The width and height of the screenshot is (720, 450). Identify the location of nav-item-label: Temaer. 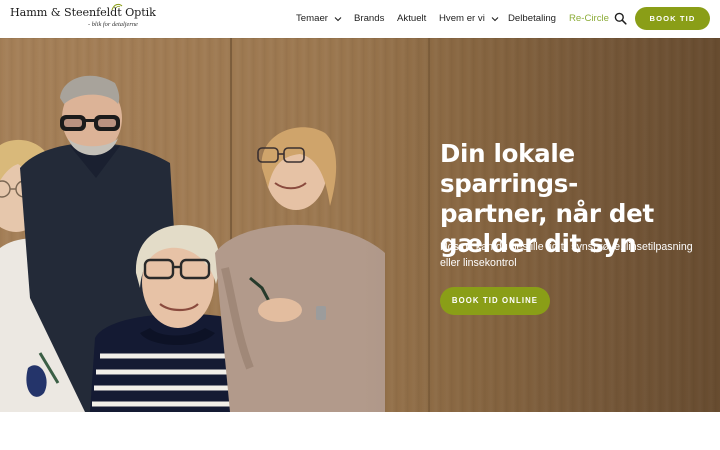
(312, 18).